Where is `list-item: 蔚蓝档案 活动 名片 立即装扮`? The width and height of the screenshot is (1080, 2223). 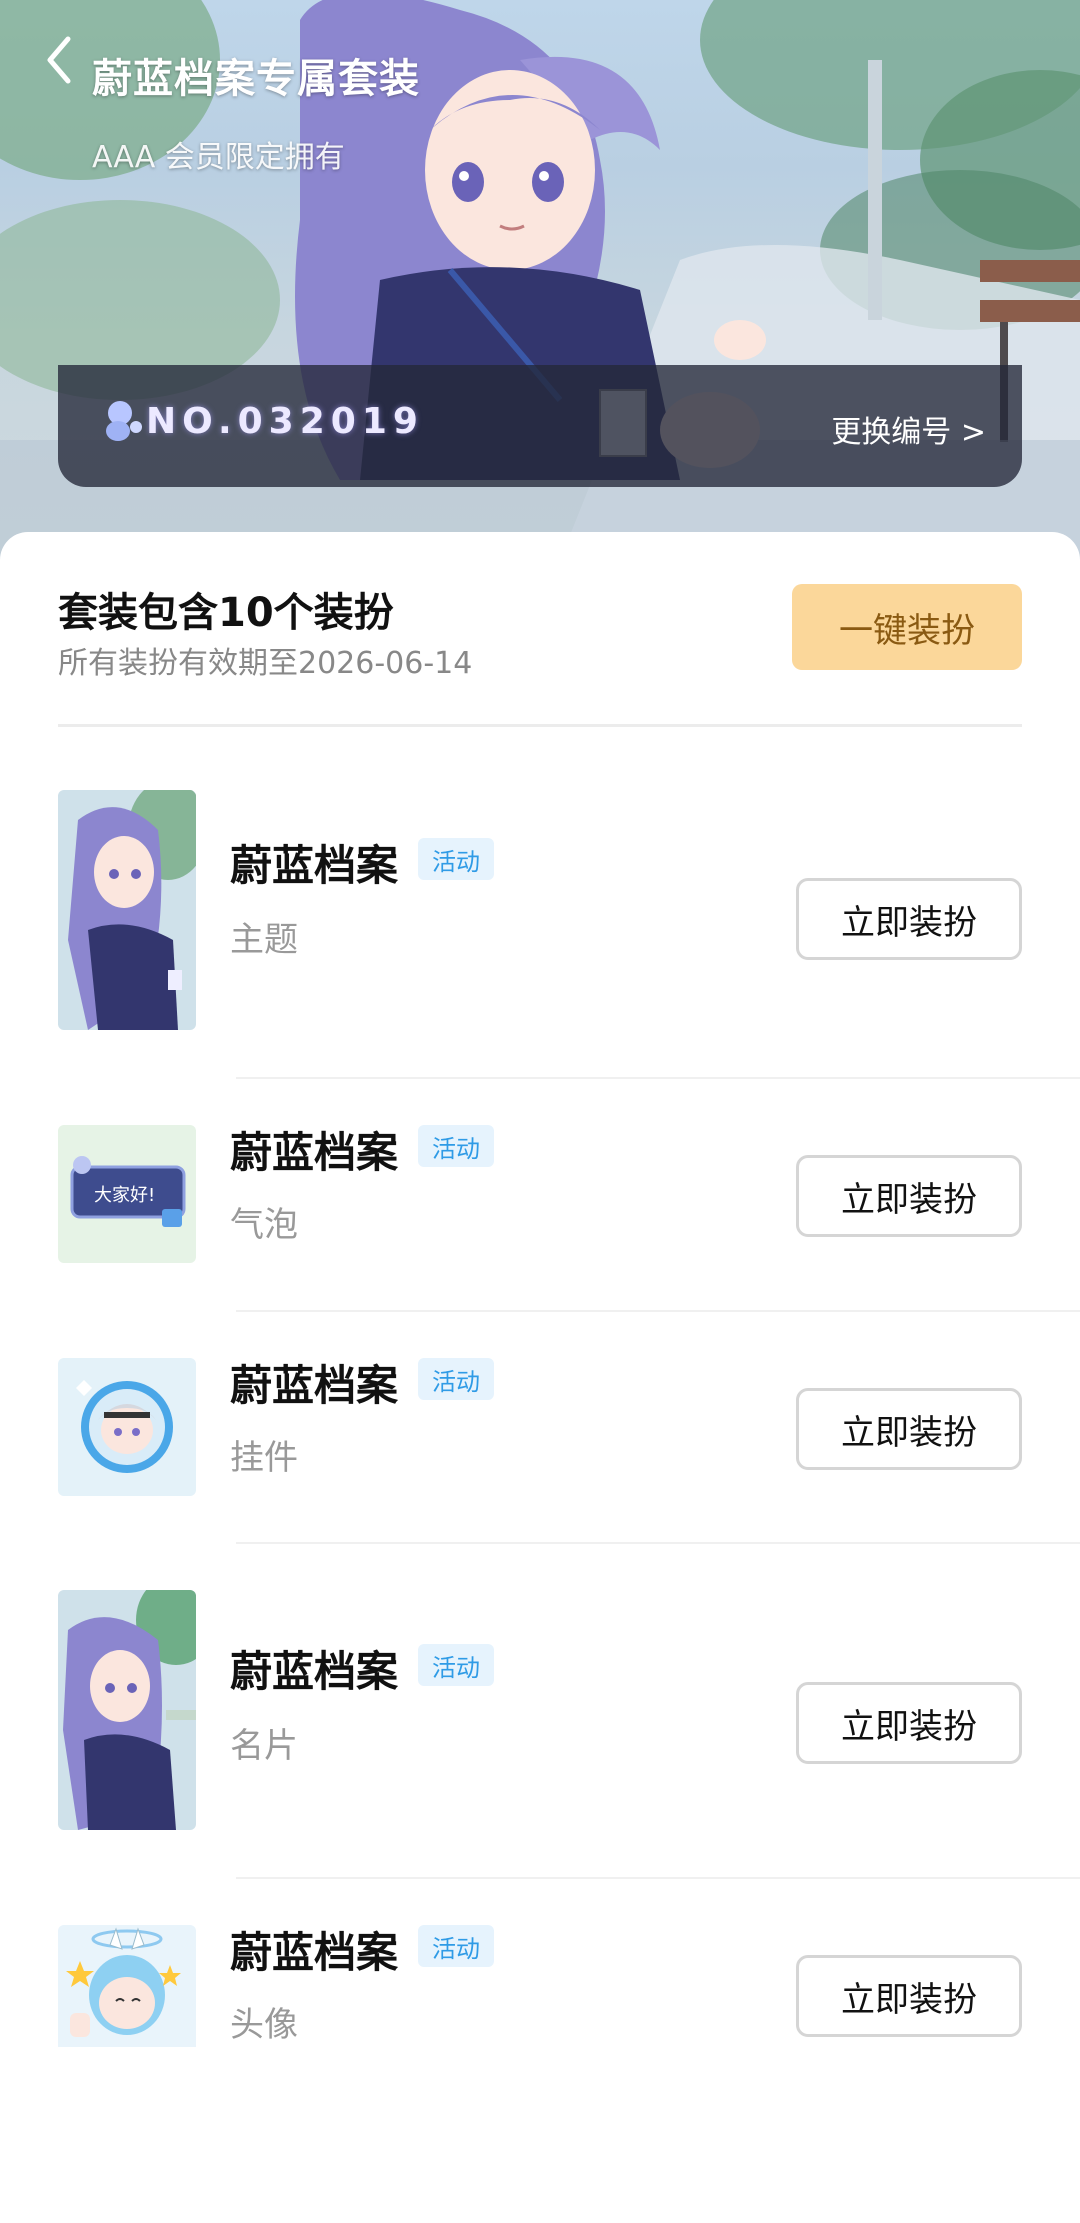 list-item: 蔚蓝档案 活动 名片 立即装扮 is located at coordinates (540, 1715).